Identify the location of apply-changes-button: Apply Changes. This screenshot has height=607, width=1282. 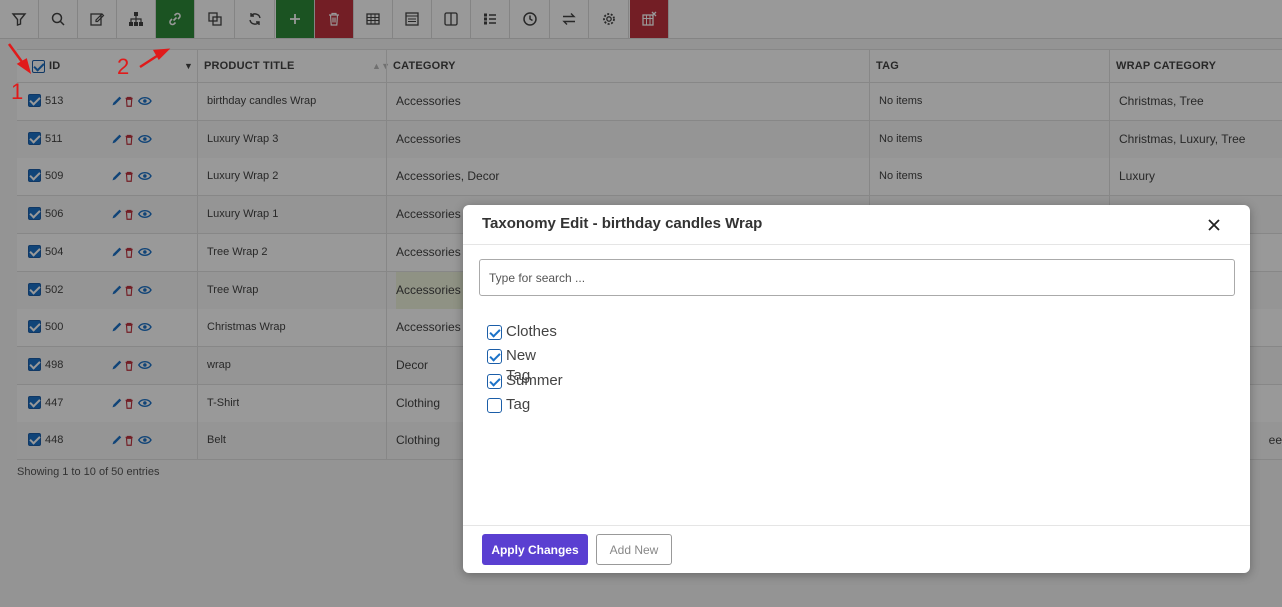
(535, 549).